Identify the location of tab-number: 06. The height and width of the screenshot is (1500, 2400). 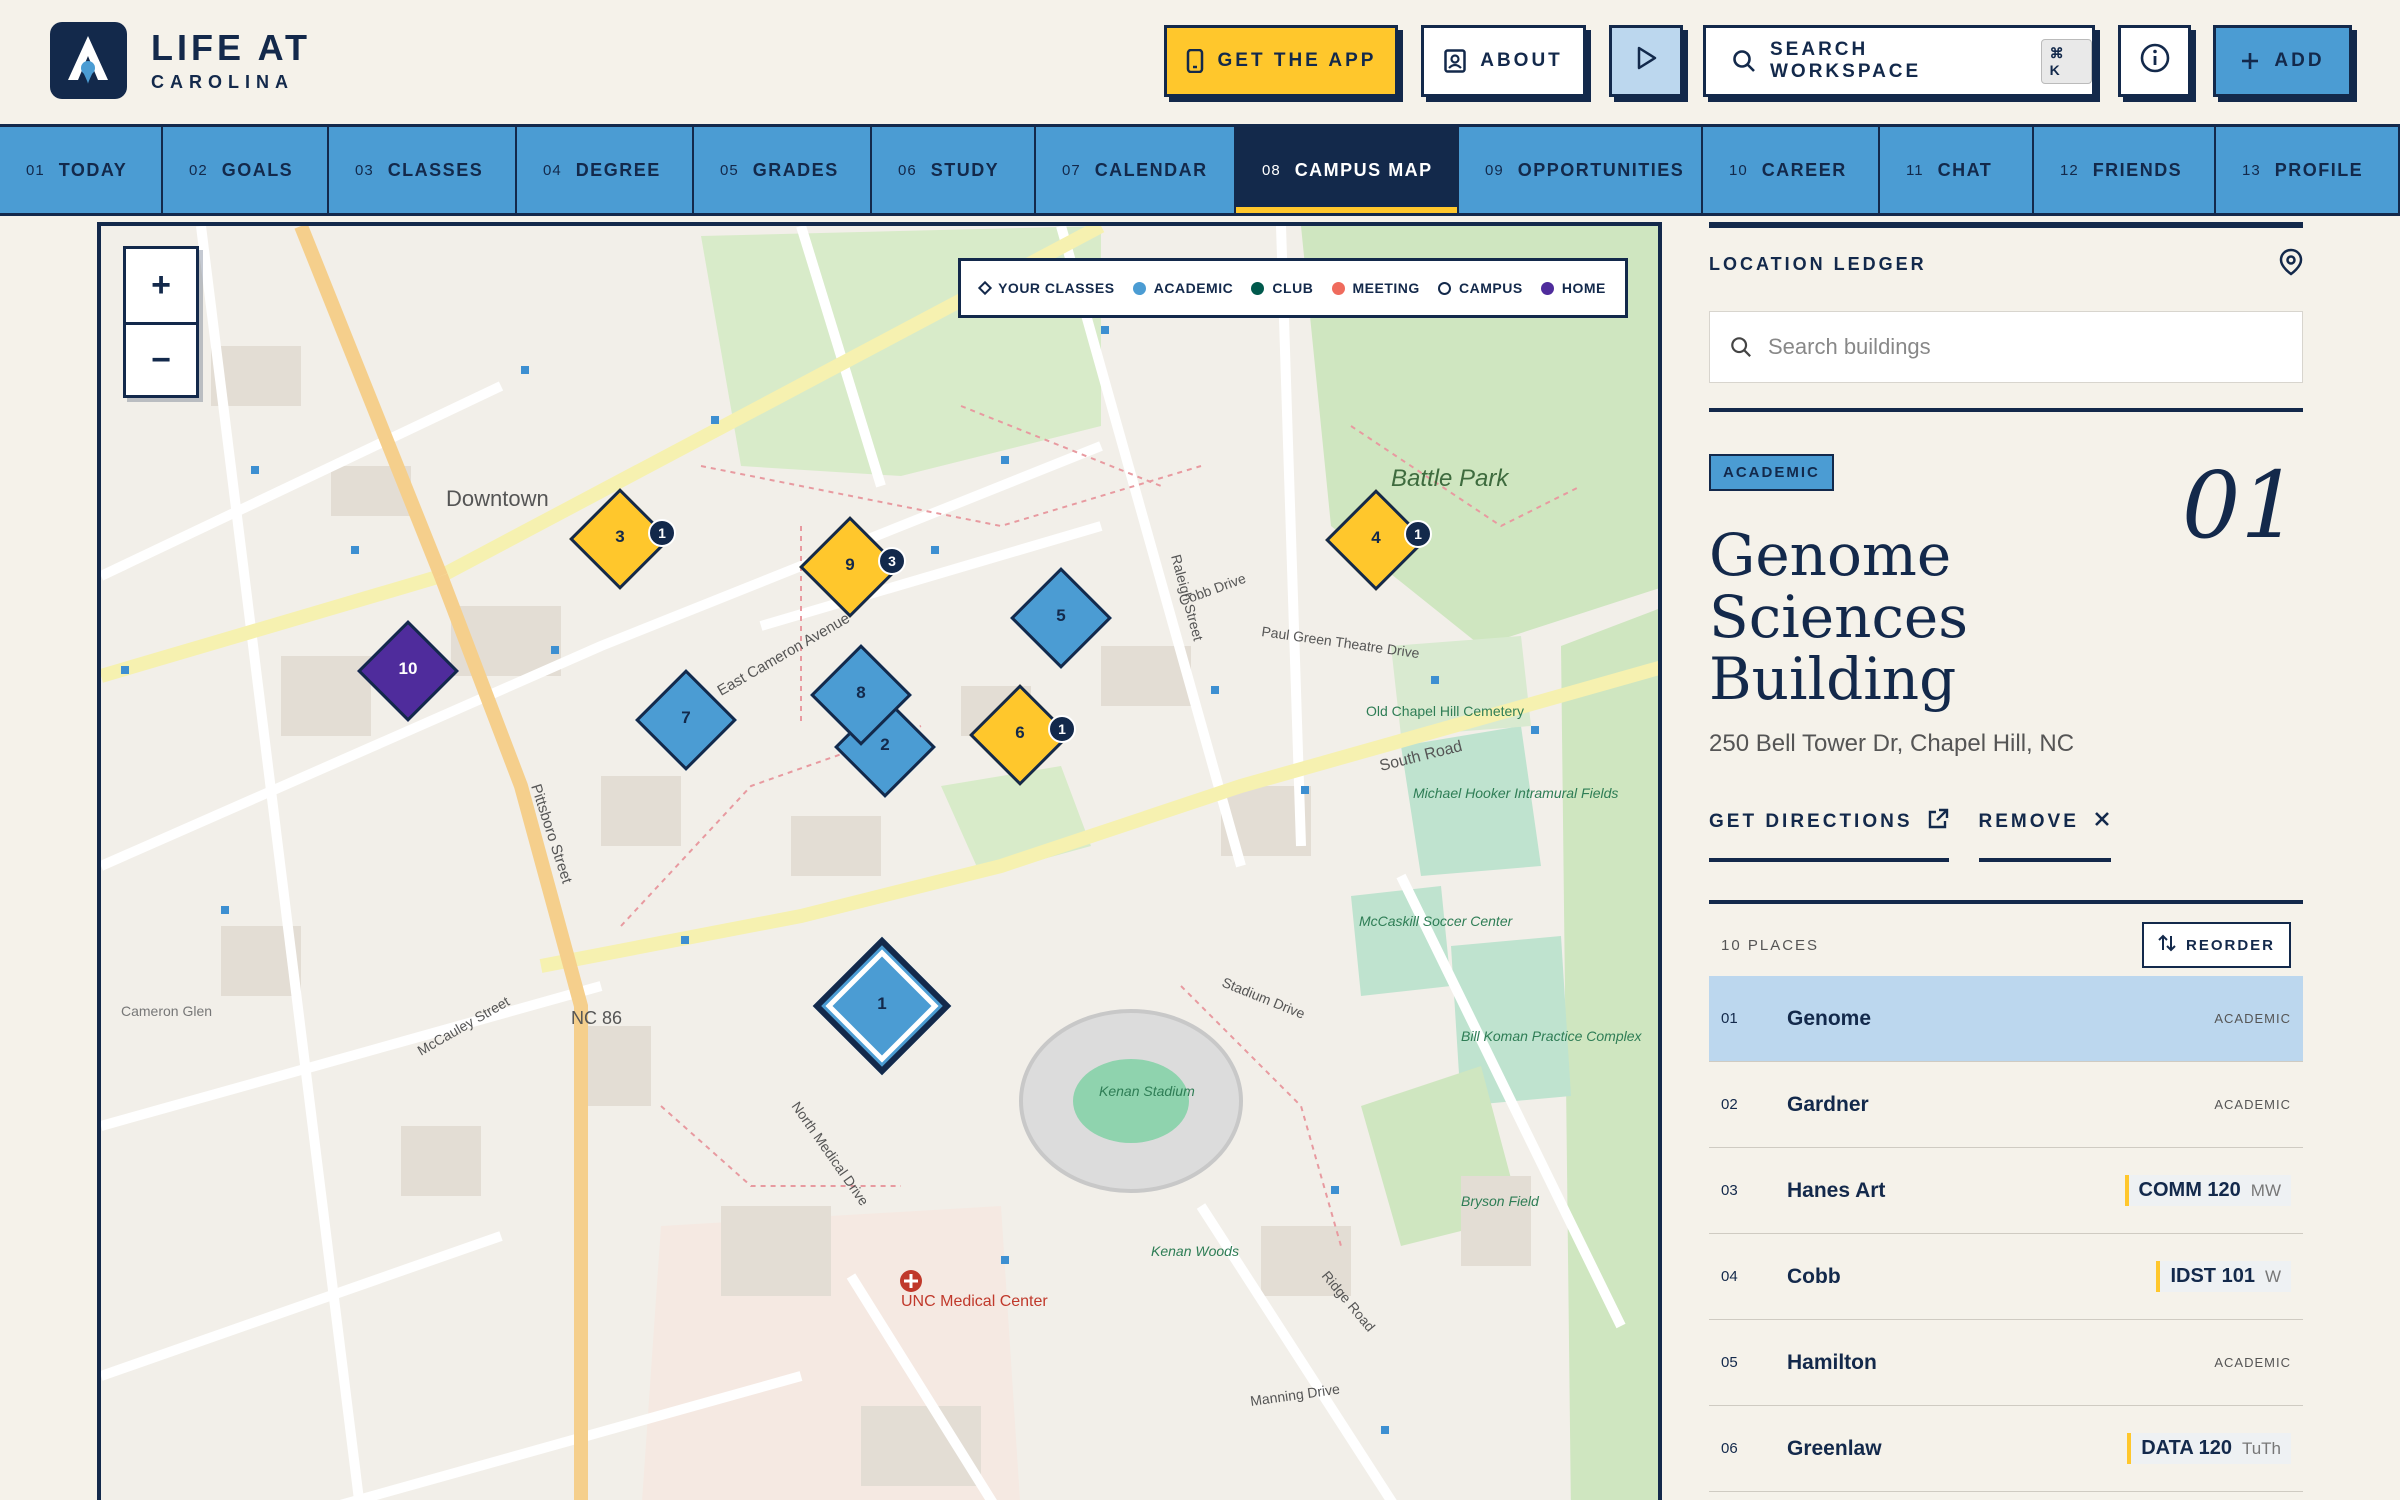
(907, 170).